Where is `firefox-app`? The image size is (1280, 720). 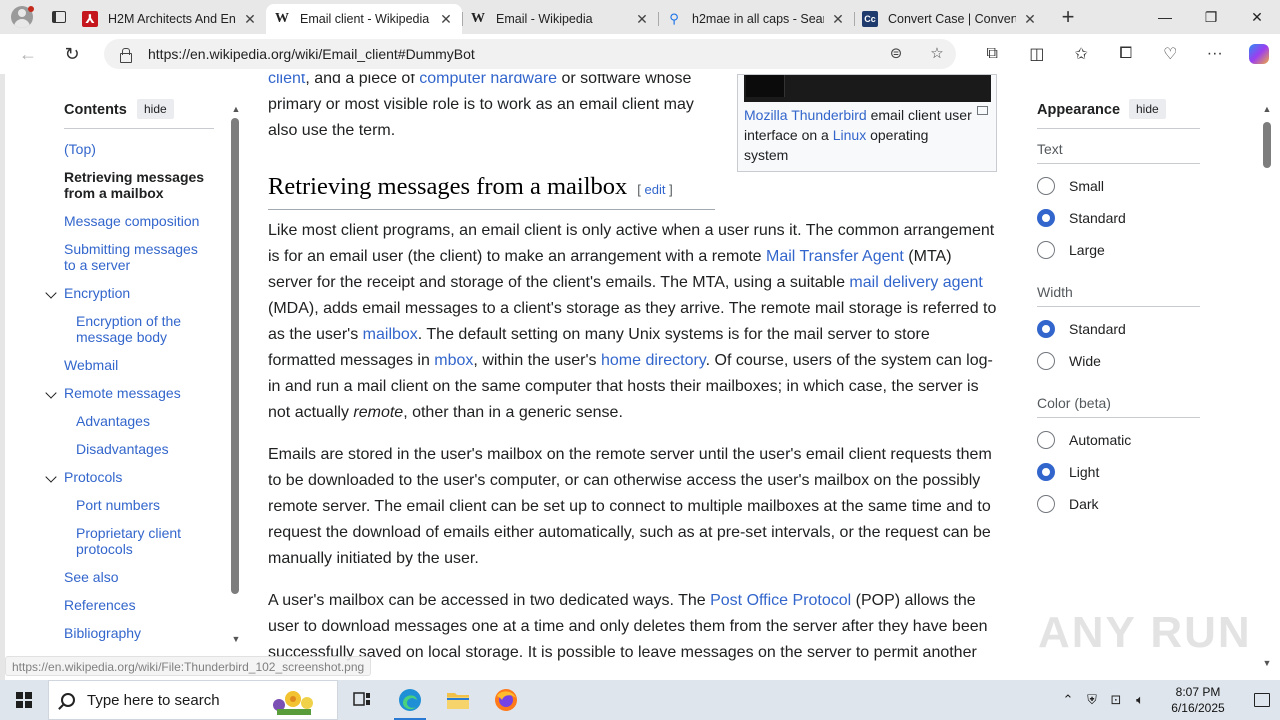 firefox-app is located at coordinates (506, 700).